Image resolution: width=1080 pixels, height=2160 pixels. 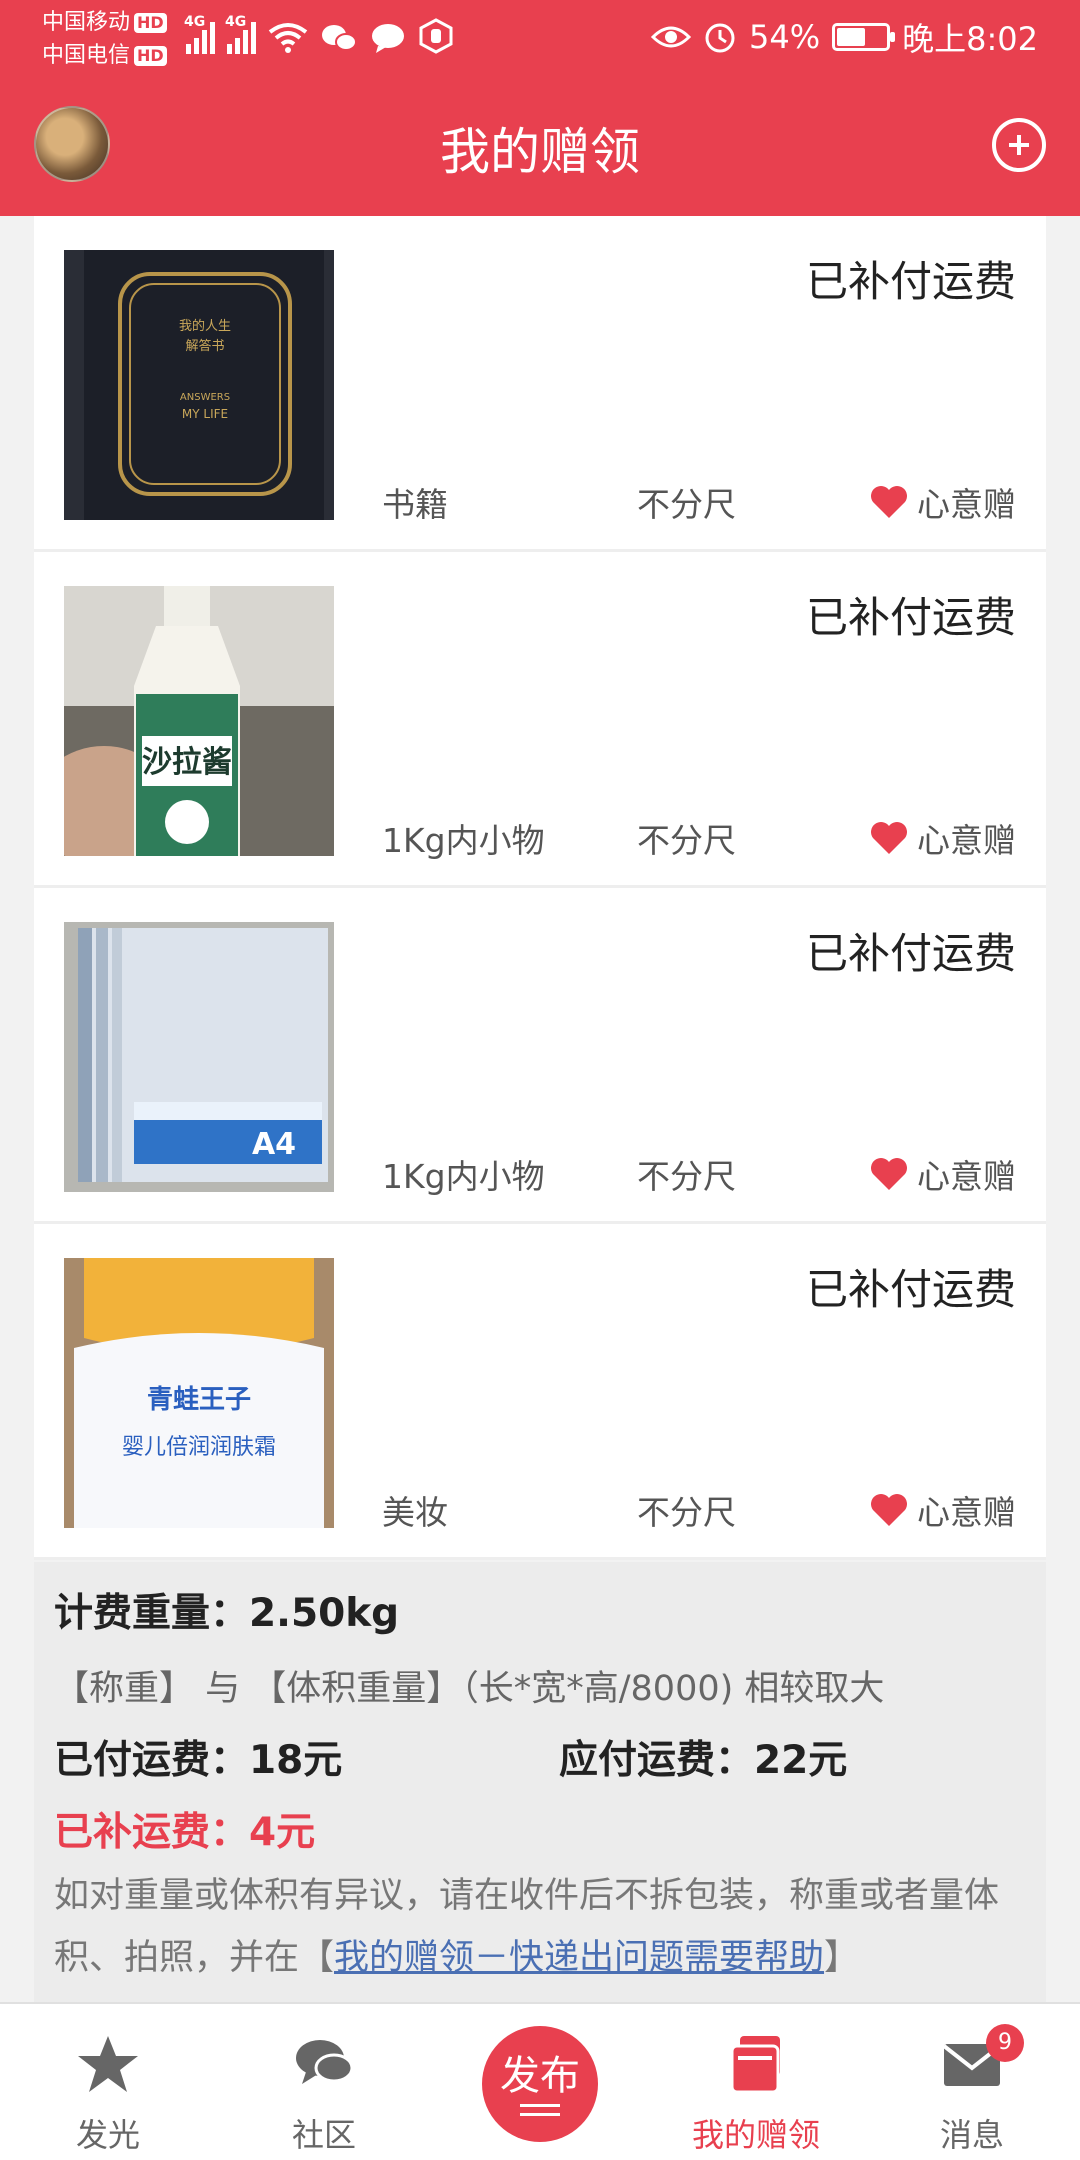 What do you see at coordinates (325, 2062) in the screenshot?
I see `chat-bubbles-icon` at bounding box center [325, 2062].